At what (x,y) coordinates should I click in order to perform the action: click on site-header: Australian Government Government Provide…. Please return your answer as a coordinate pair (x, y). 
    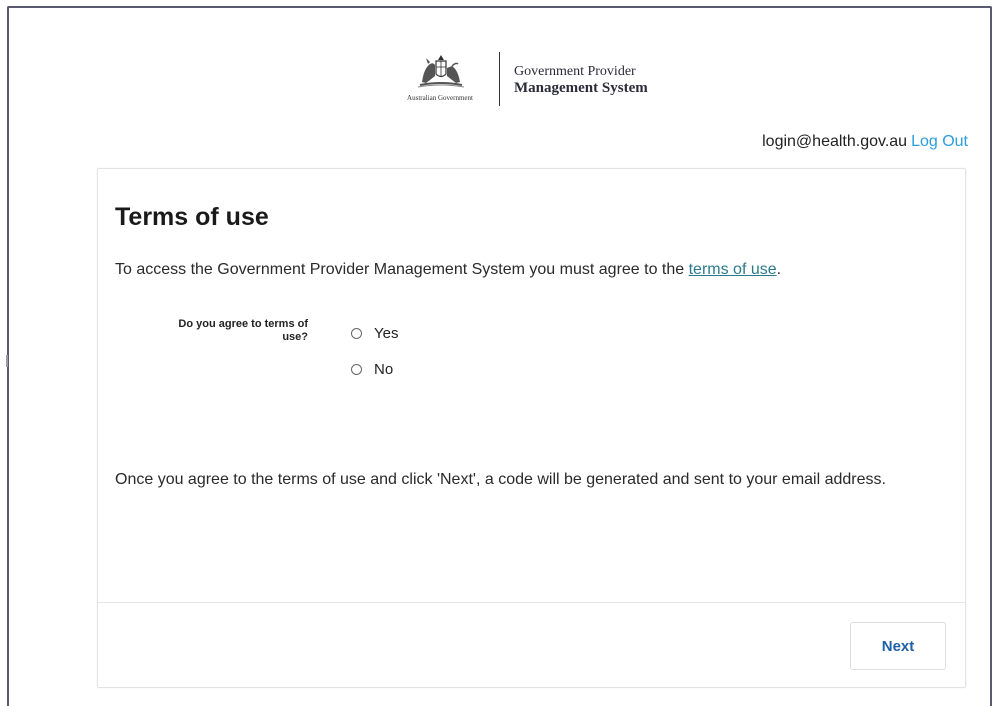
    Looking at the image, I should click on (515, 80).